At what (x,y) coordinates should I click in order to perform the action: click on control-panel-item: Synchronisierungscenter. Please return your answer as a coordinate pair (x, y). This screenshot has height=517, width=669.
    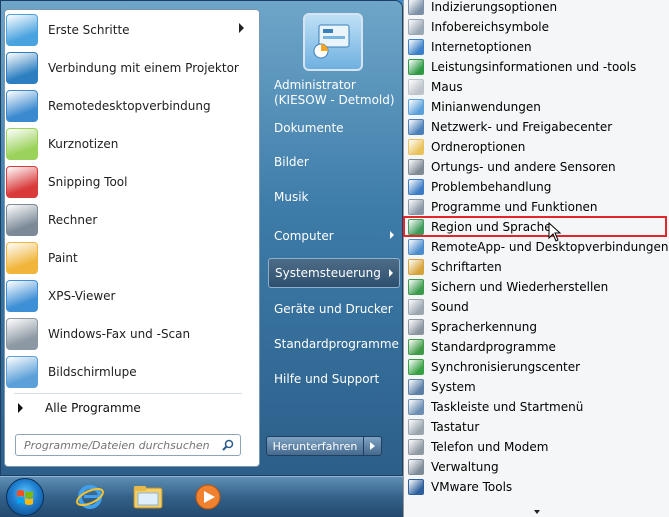
    Looking at the image, I should click on (536, 367).